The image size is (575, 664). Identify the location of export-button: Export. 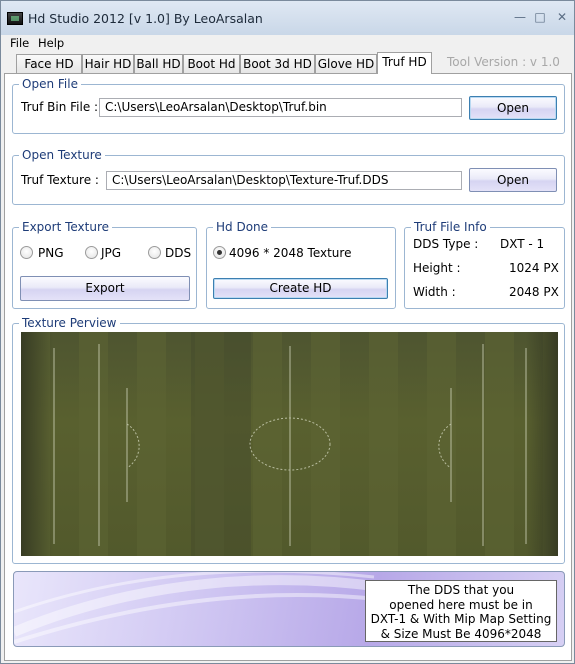
(105, 288).